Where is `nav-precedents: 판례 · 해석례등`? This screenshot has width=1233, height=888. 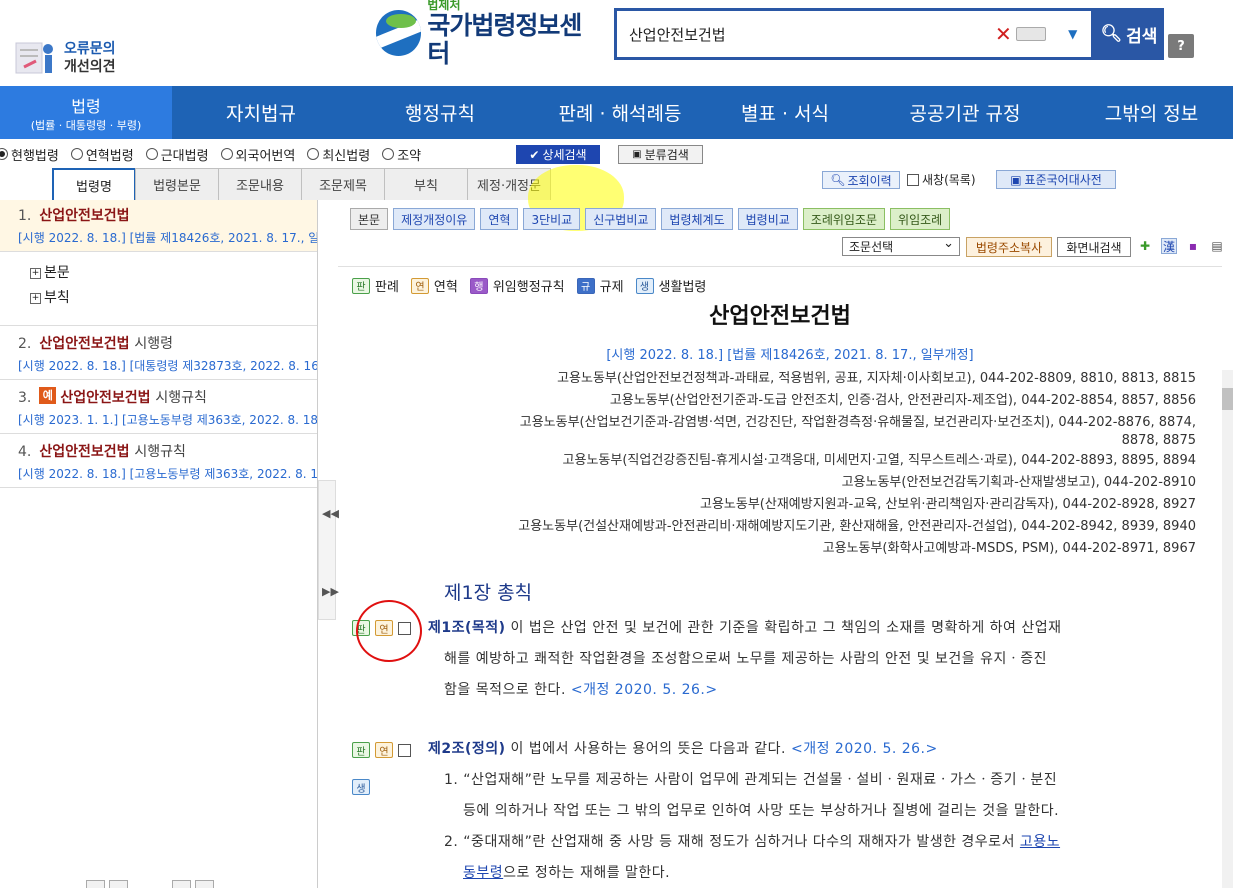 nav-precedents: 판례 · 해석례등 is located at coordinates (620, 112).